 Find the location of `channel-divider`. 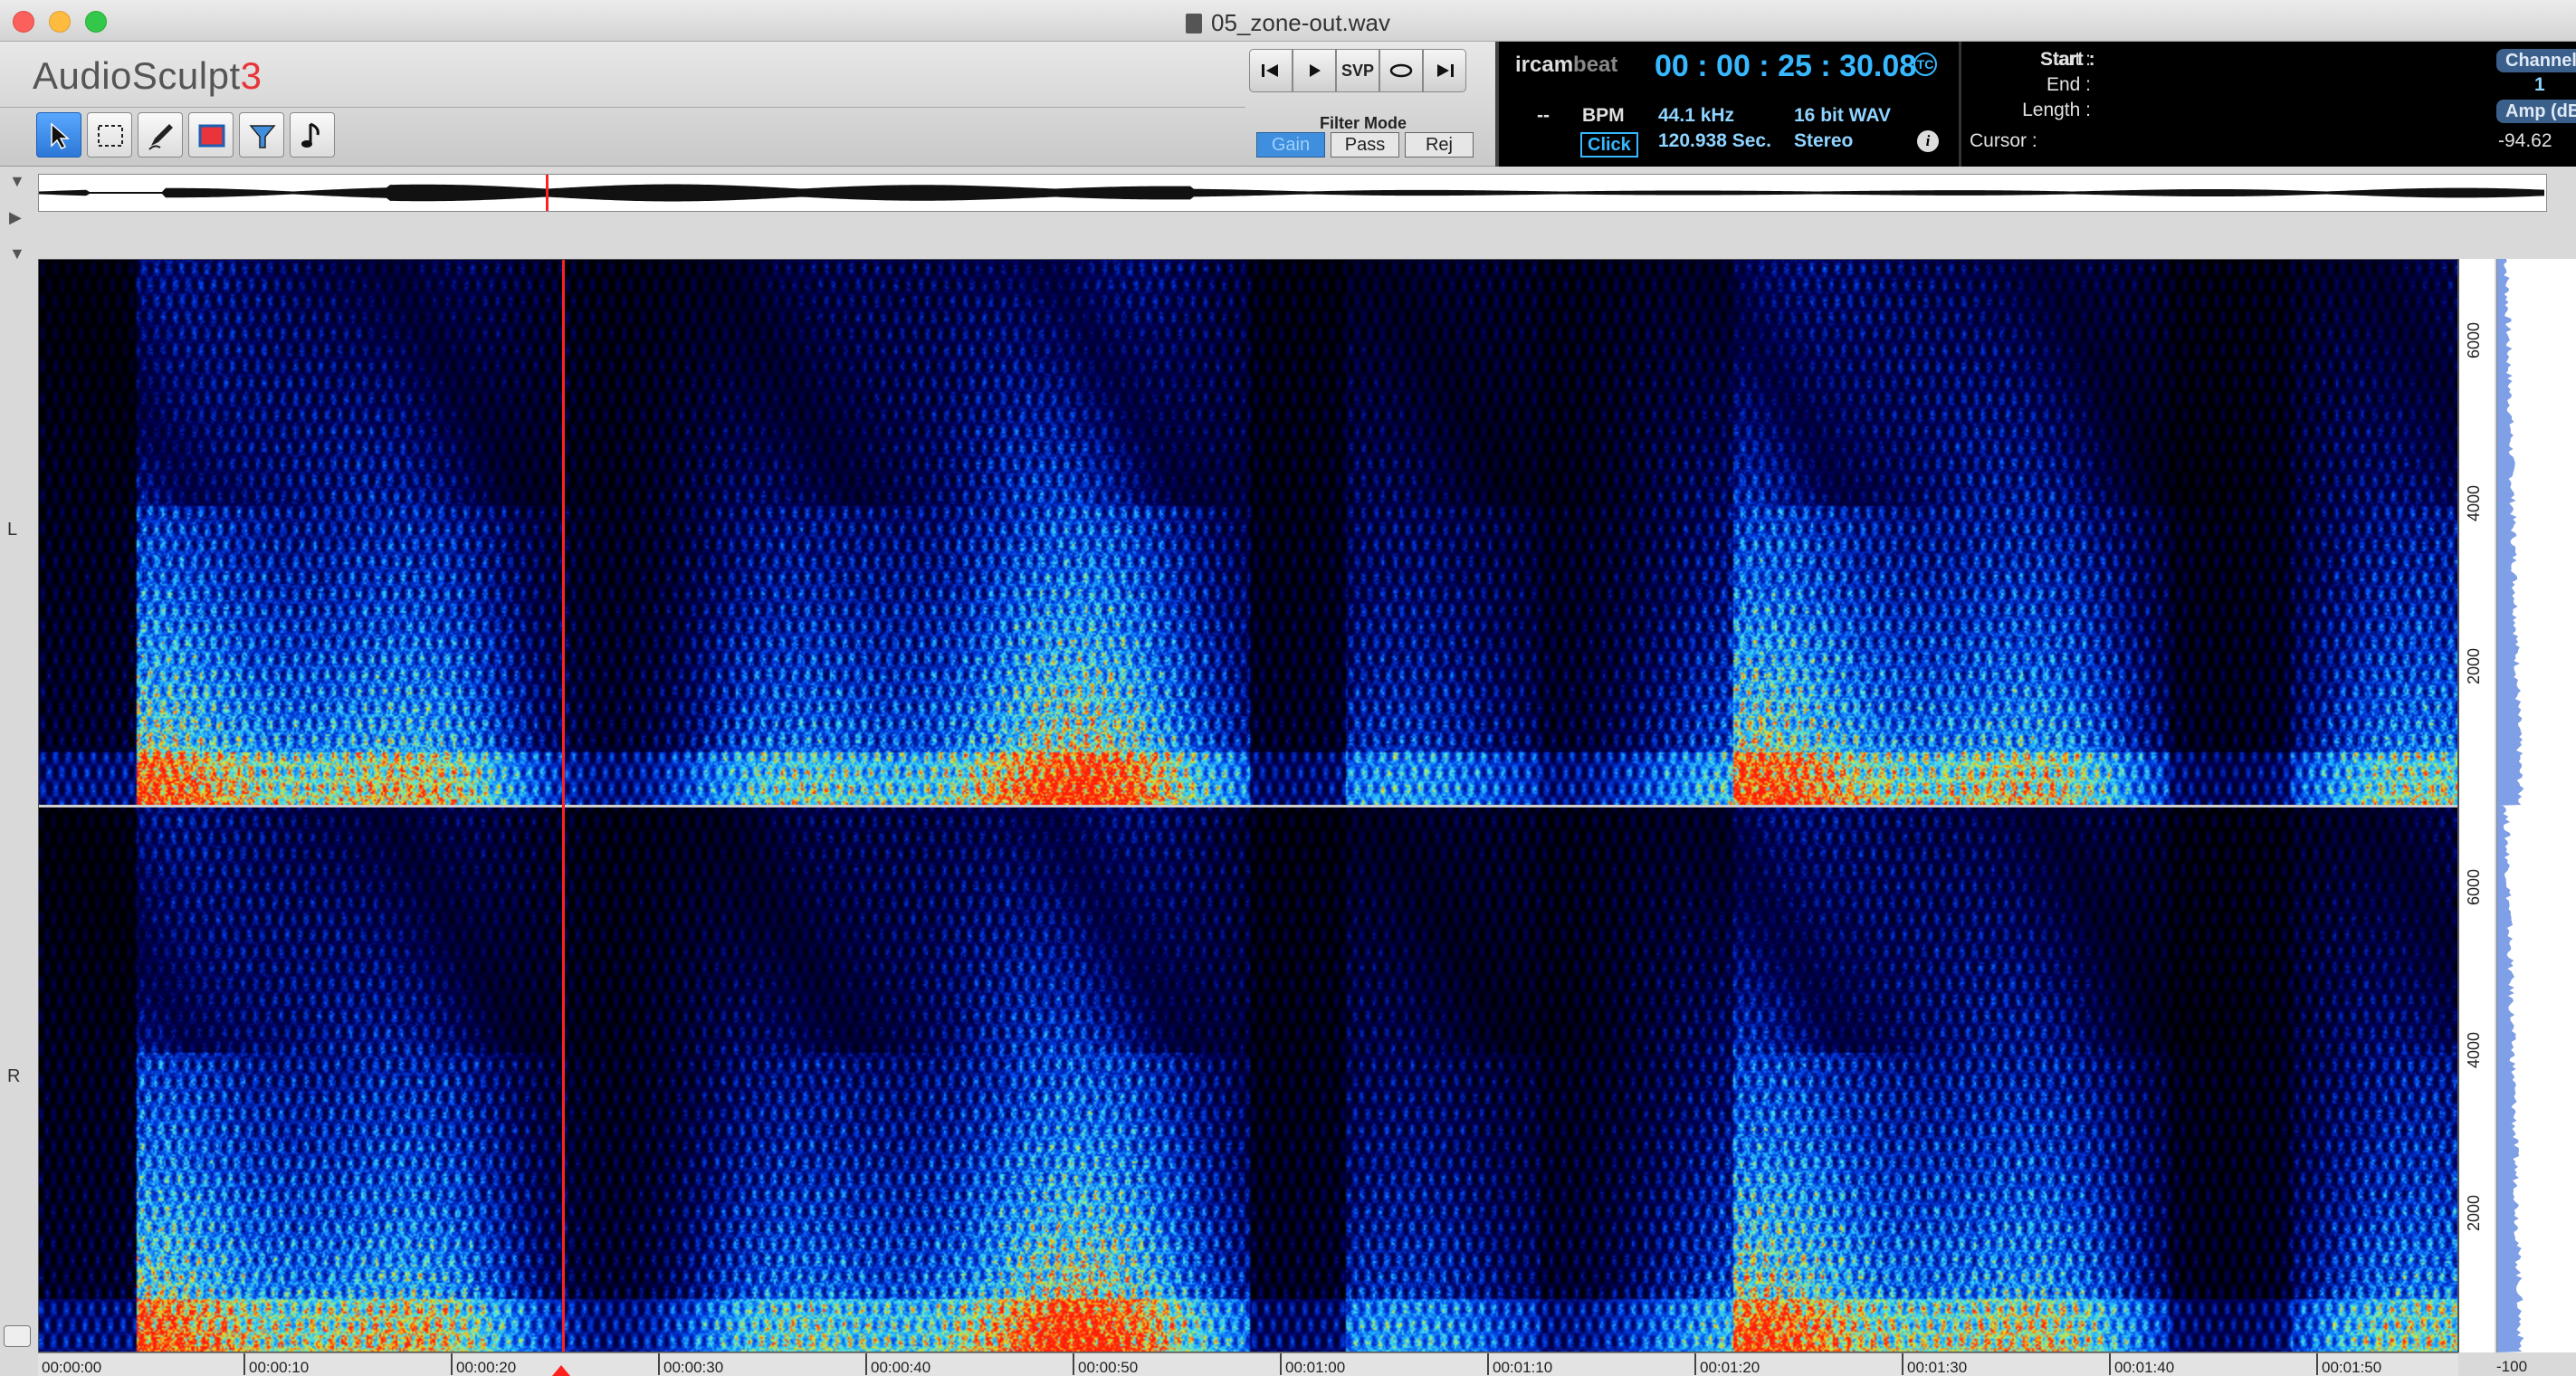

channel-divider is located at coordinates (1248, 806).